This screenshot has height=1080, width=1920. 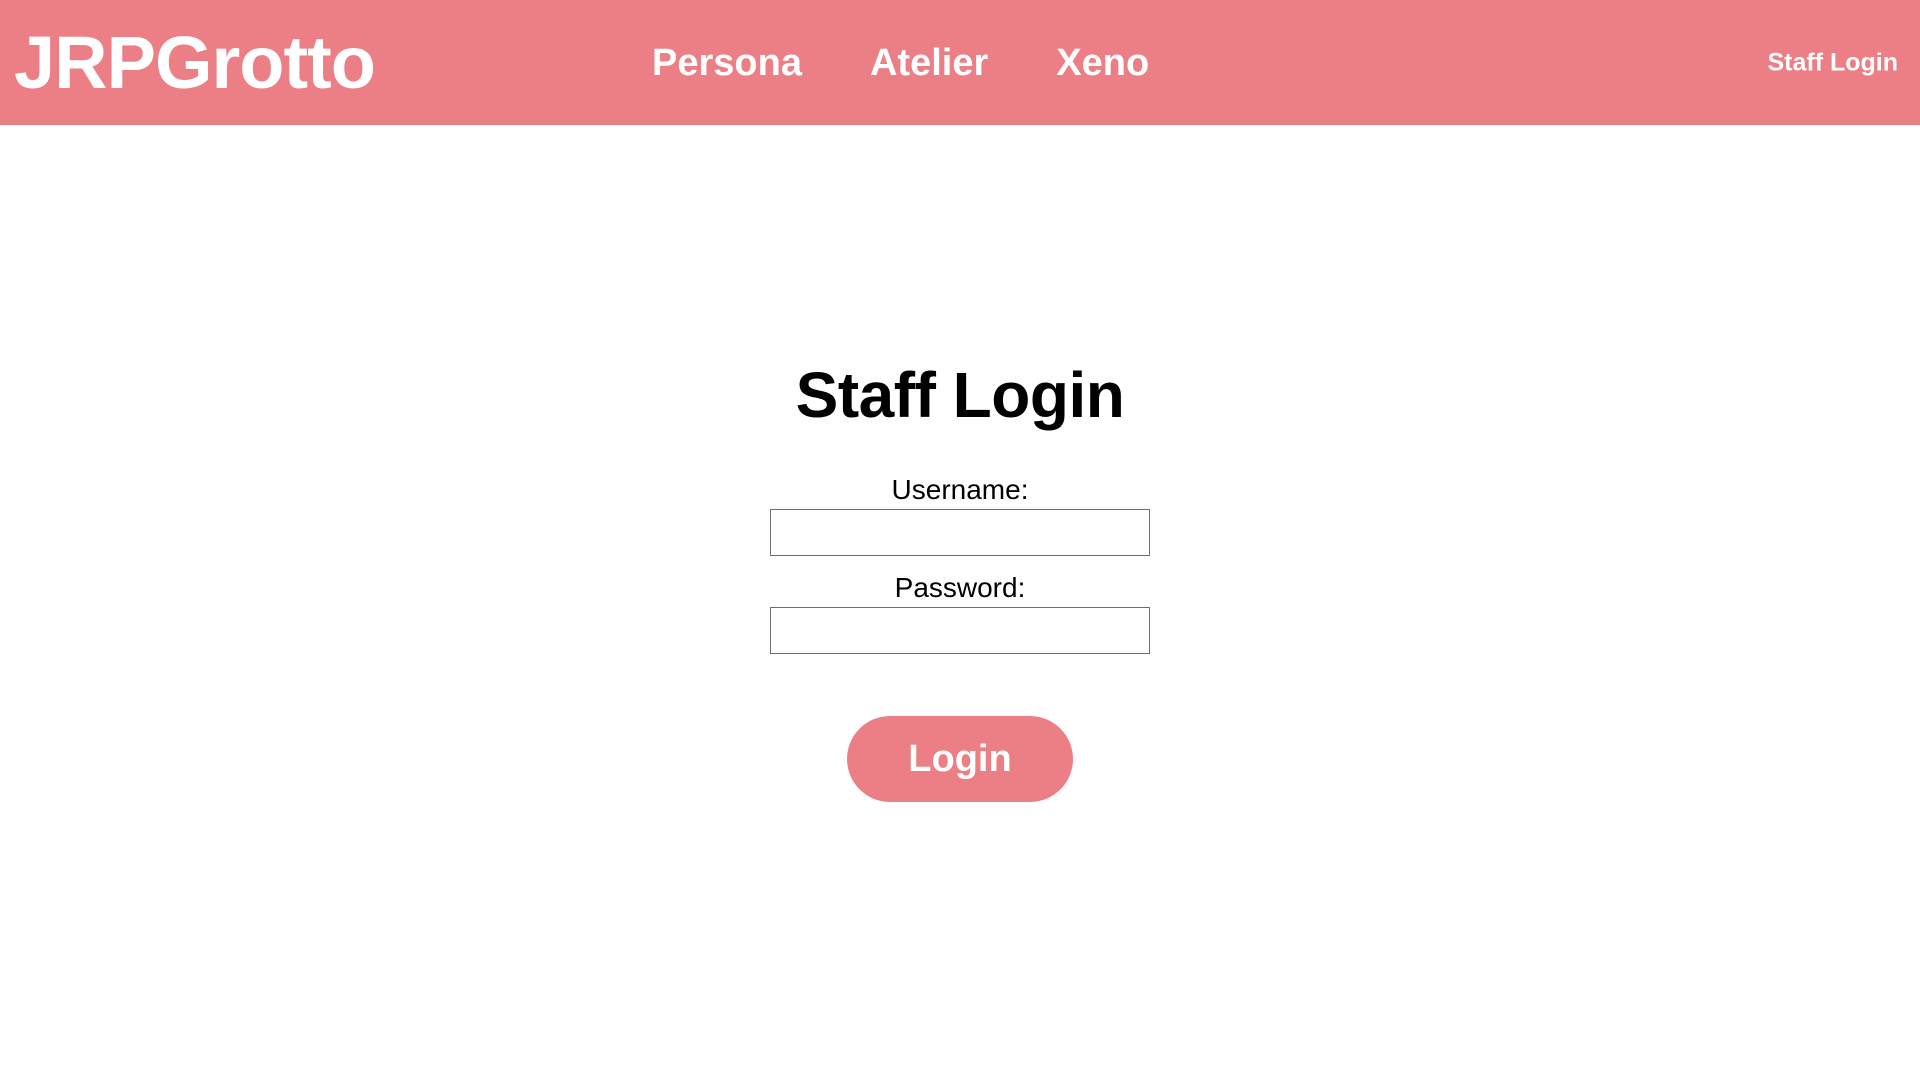 I want to click on password-field-group: Password:, so click(x=960, y=611).